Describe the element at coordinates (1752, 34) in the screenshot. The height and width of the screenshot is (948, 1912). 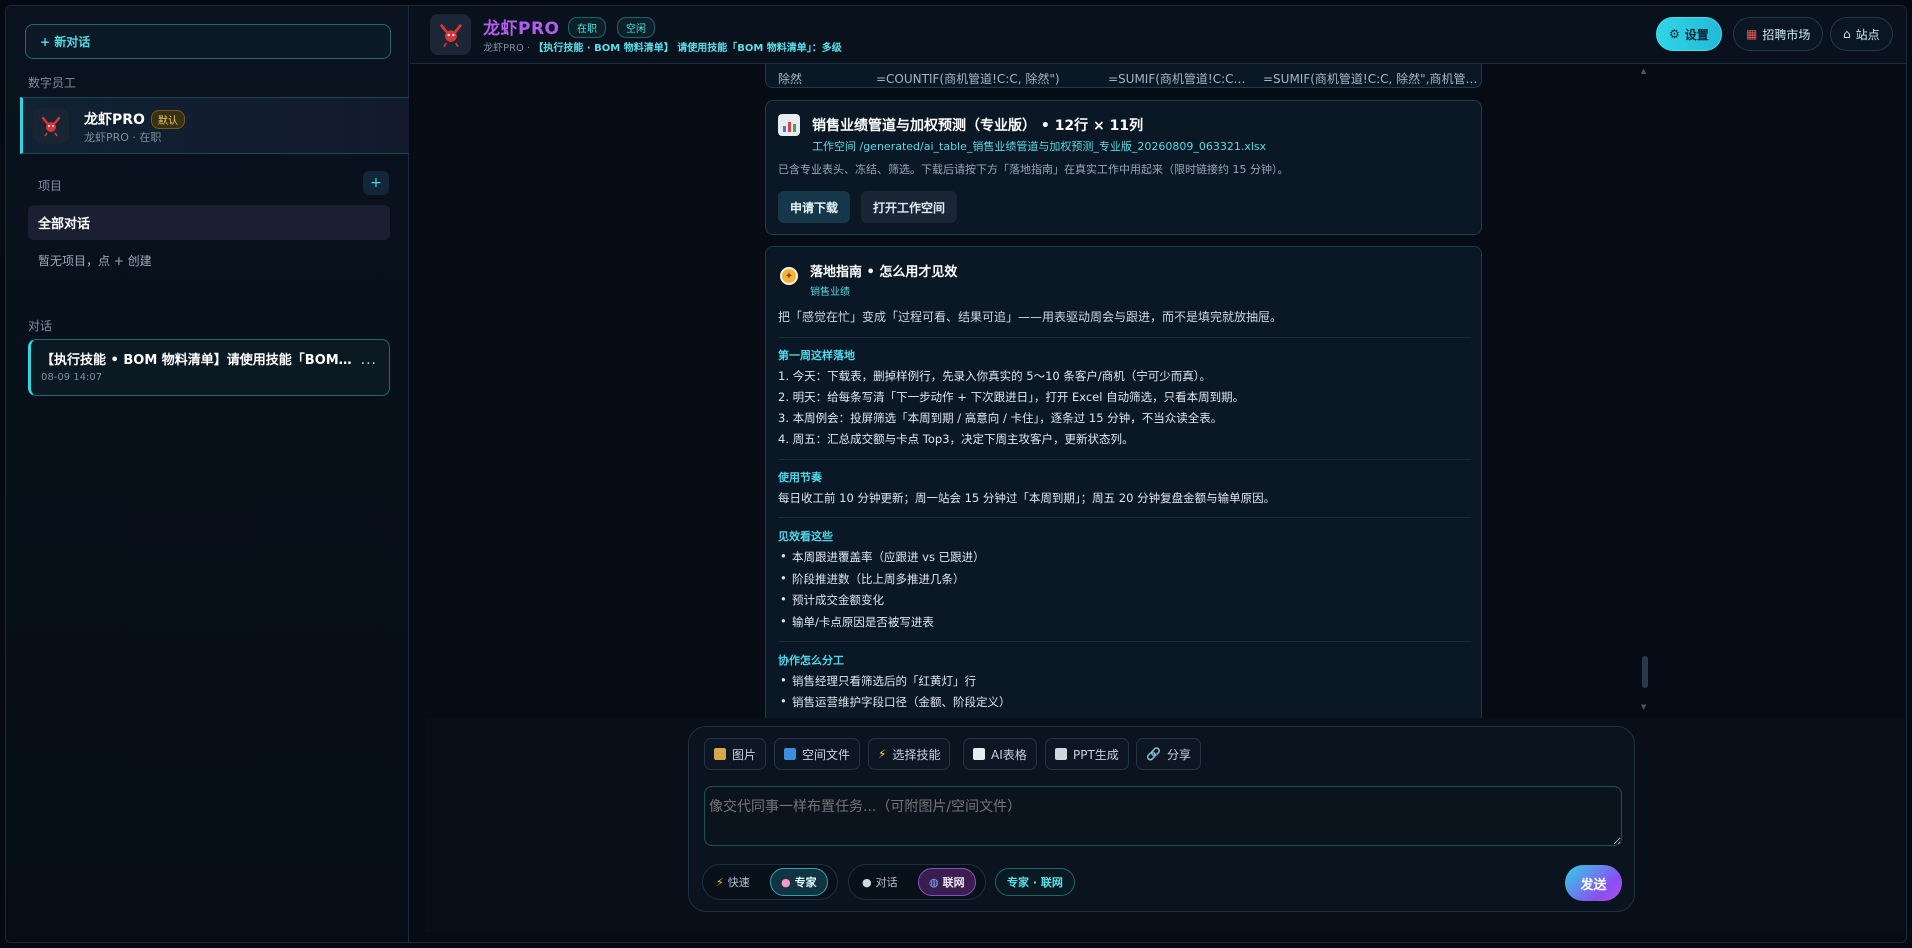
I see `shop-icon: ▦` at that location.